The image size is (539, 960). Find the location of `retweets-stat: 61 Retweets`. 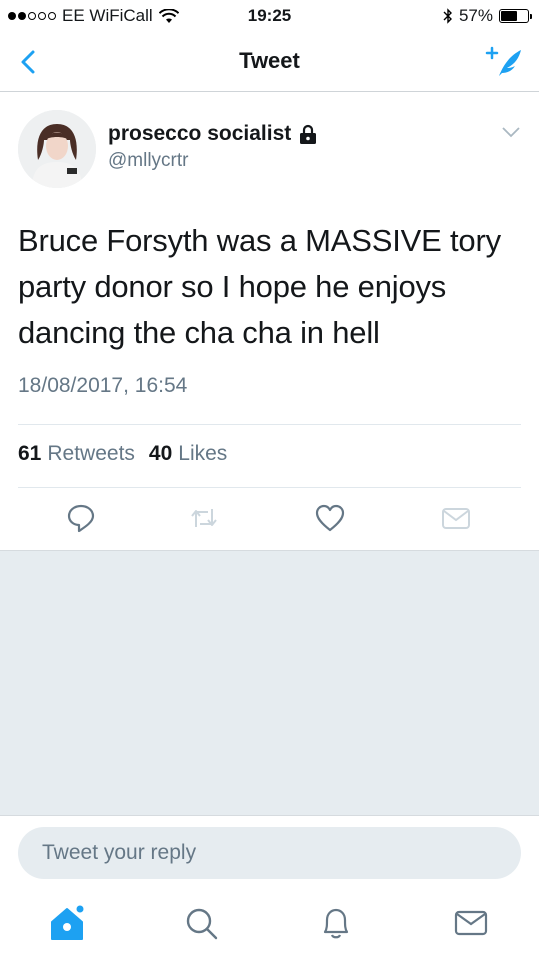

retweets-stat: 61 Retweets is located at coordinates (76, 454).